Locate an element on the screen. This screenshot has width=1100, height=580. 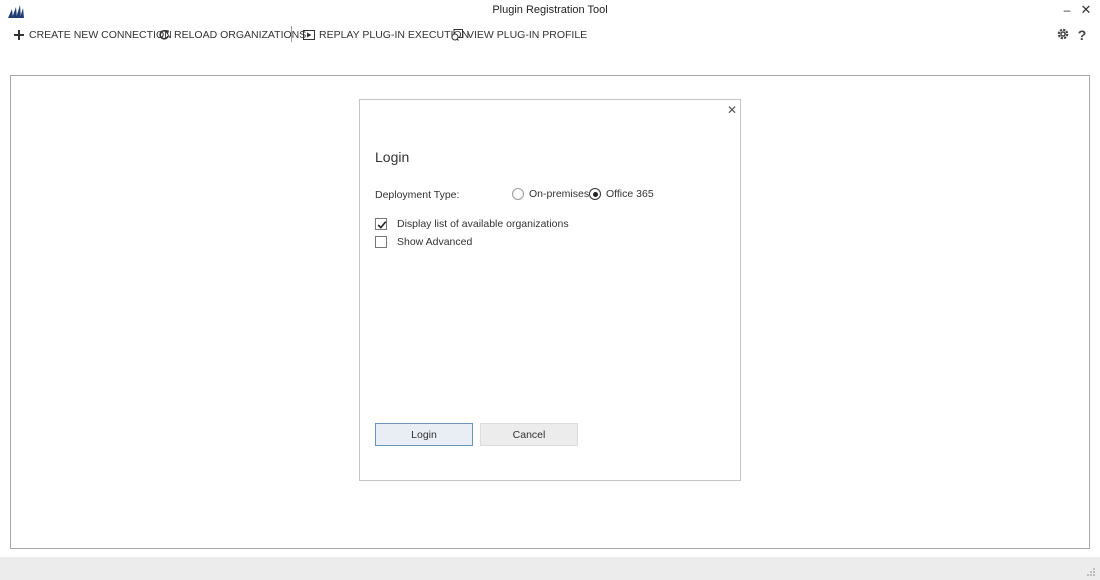
checkbox-unchecked is located at coordinates (381, 242).